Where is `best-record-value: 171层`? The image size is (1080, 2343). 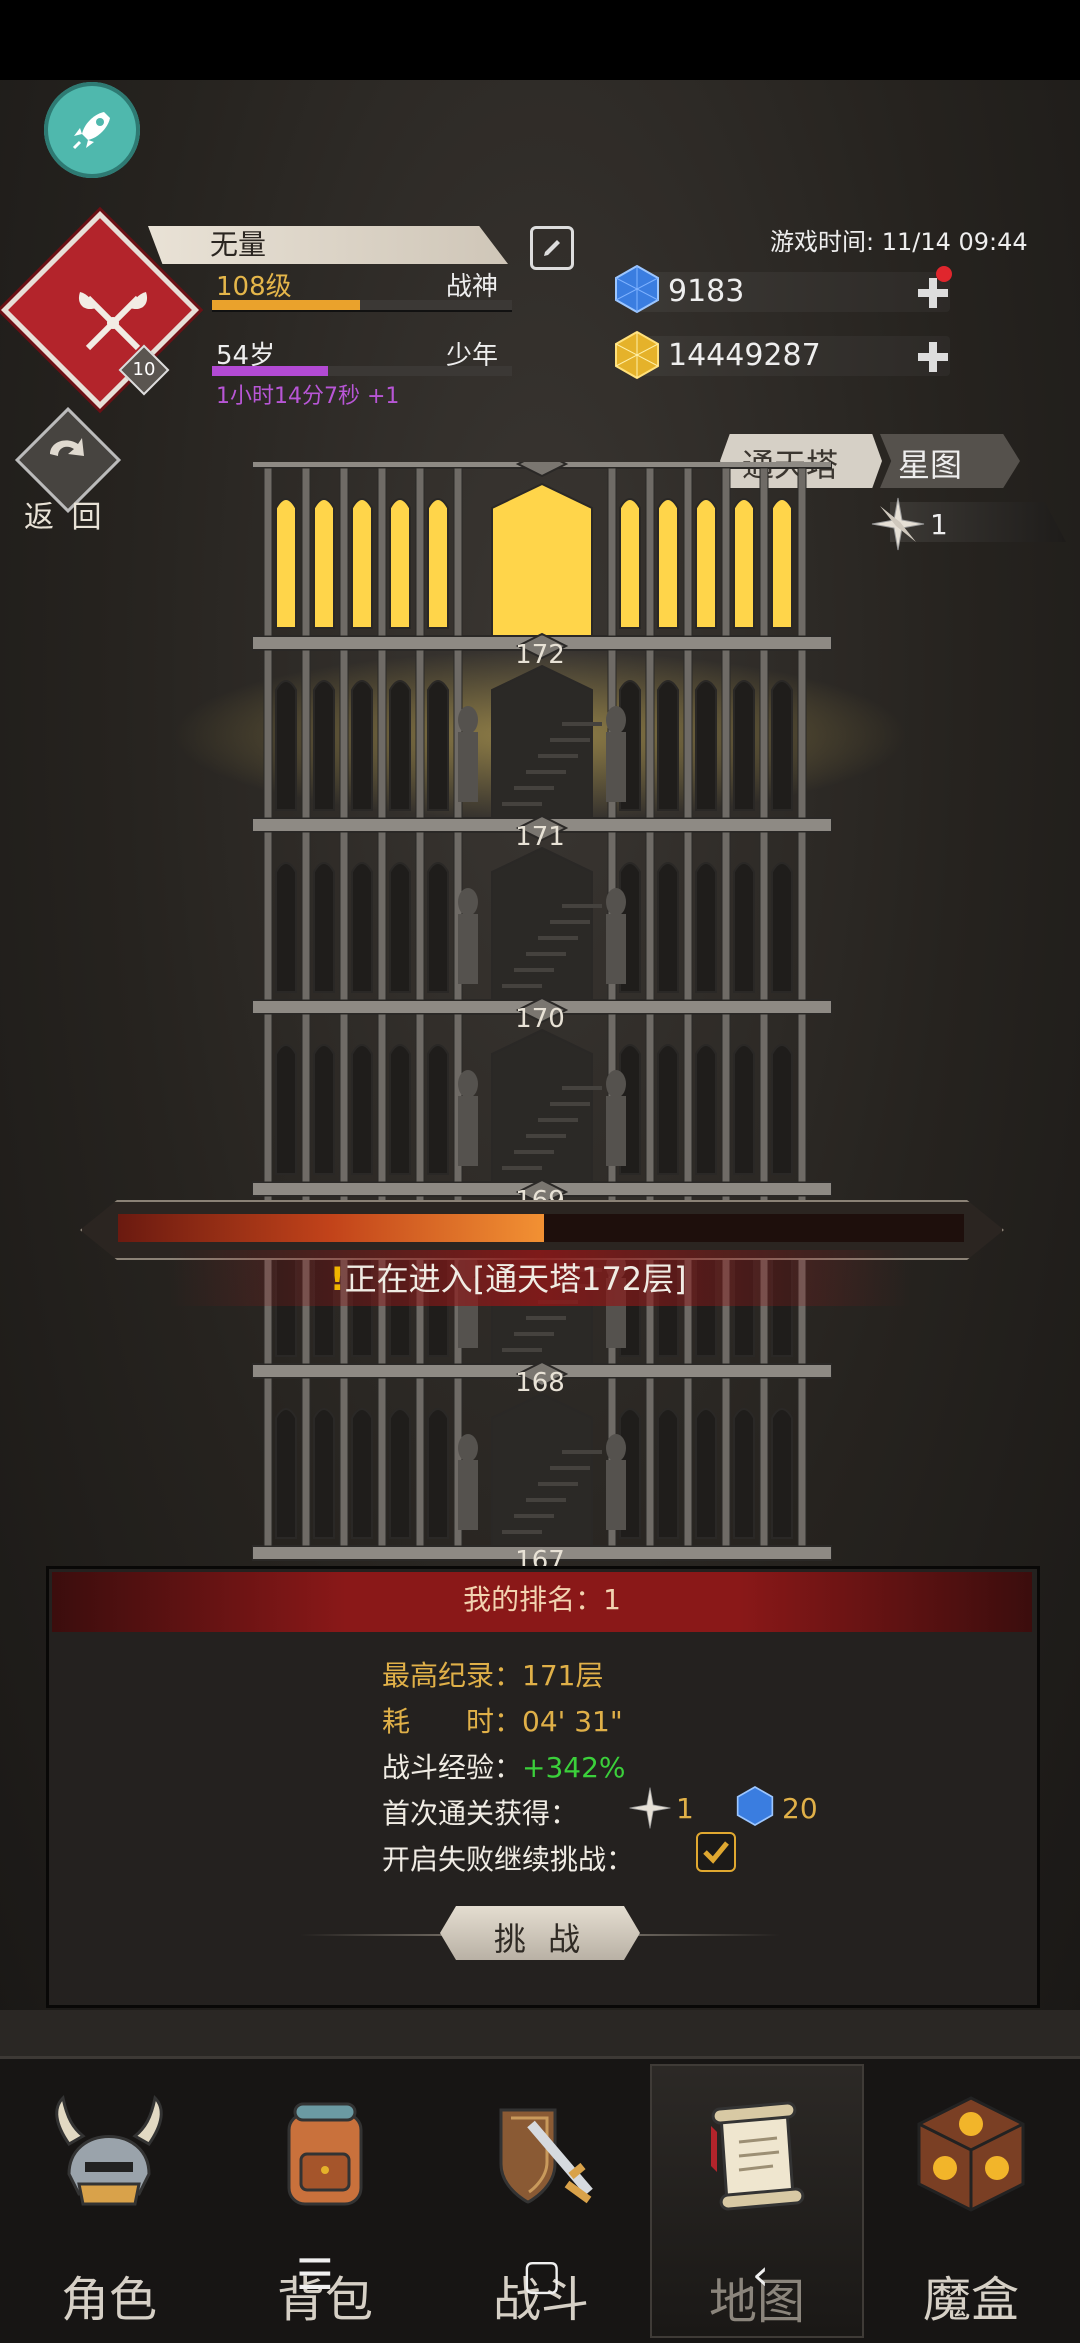 best-record-value: 171层 is located at coordinates (563, 1675).